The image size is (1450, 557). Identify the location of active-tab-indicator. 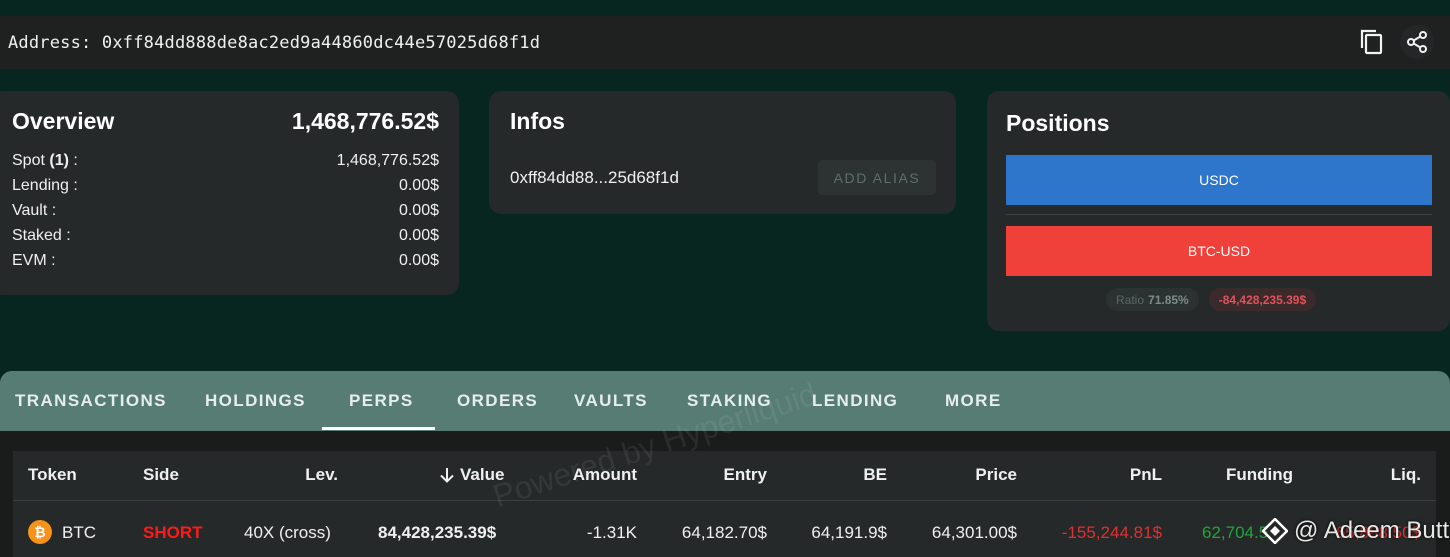
(378, 428).